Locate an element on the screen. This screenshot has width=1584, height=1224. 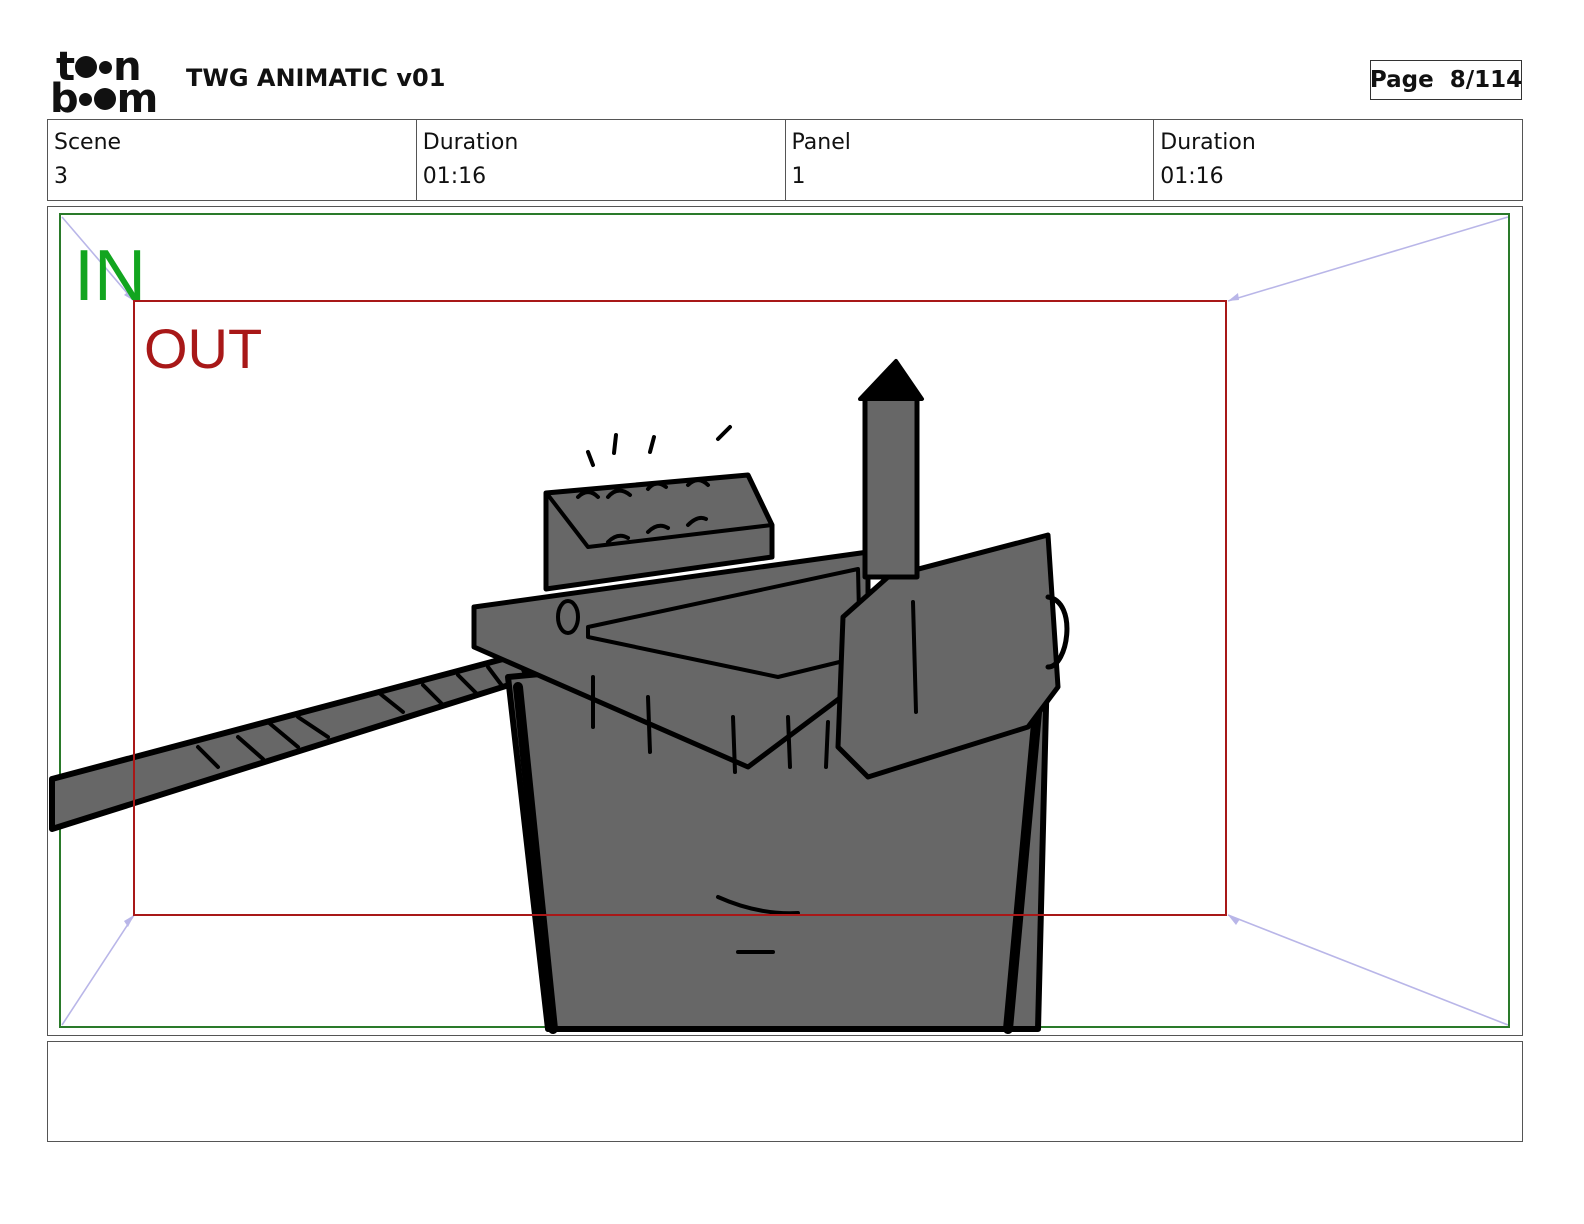
in-frame-label: IN is located at coordinates (110, 276).